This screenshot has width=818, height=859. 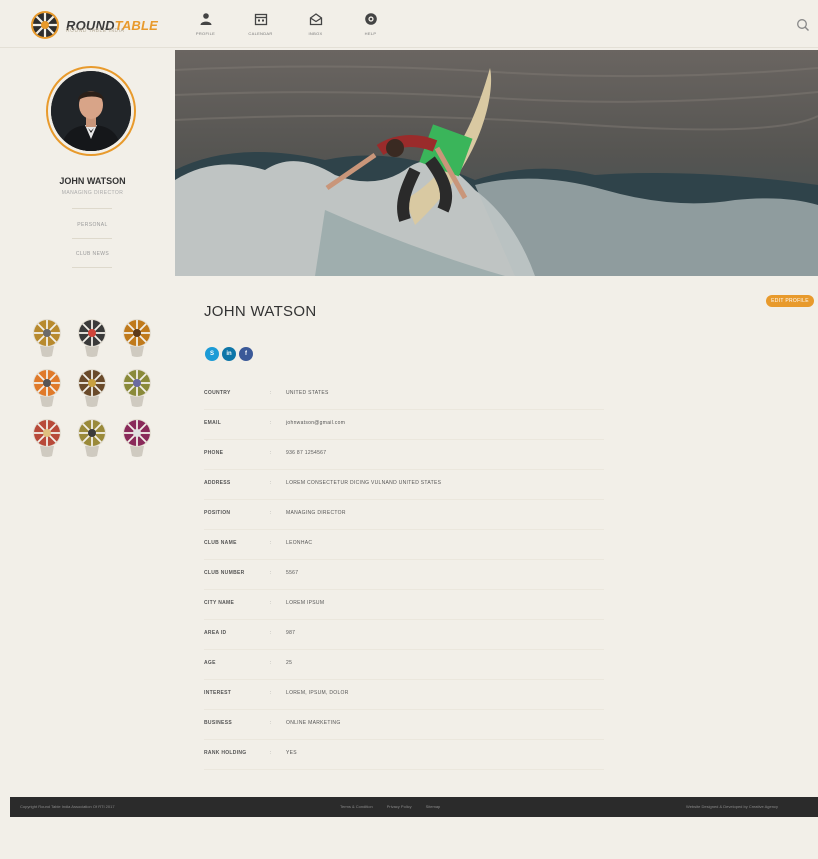 I want to click on info-value: 936 87 1254567, so click(x=306, y=453).